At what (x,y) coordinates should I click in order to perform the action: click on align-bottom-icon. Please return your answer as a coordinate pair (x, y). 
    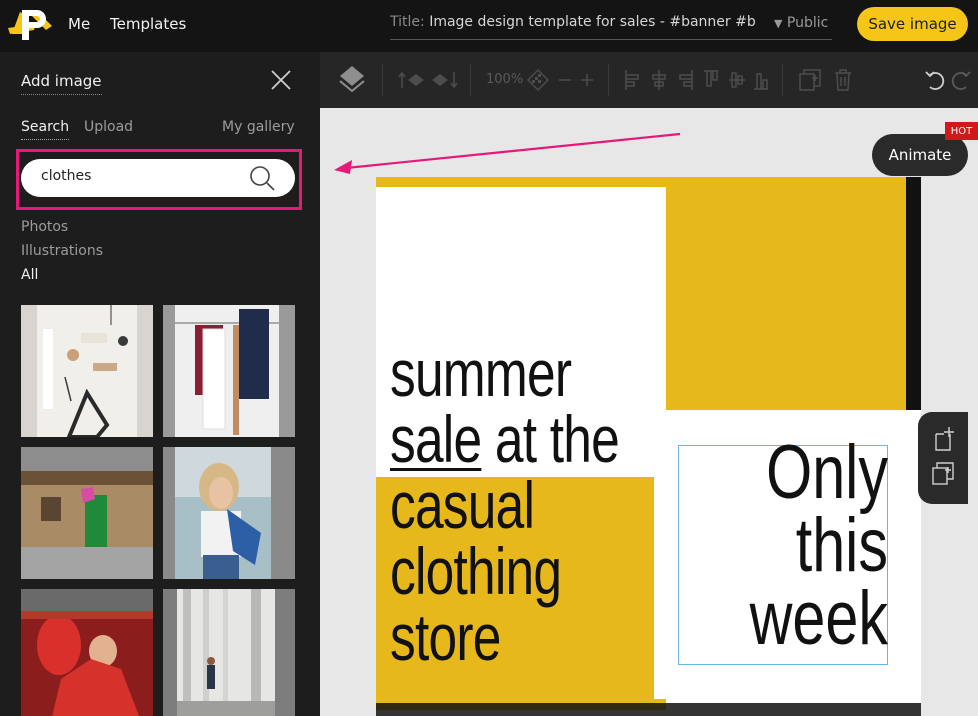
    Looking at the image, I should click on (761, 80).